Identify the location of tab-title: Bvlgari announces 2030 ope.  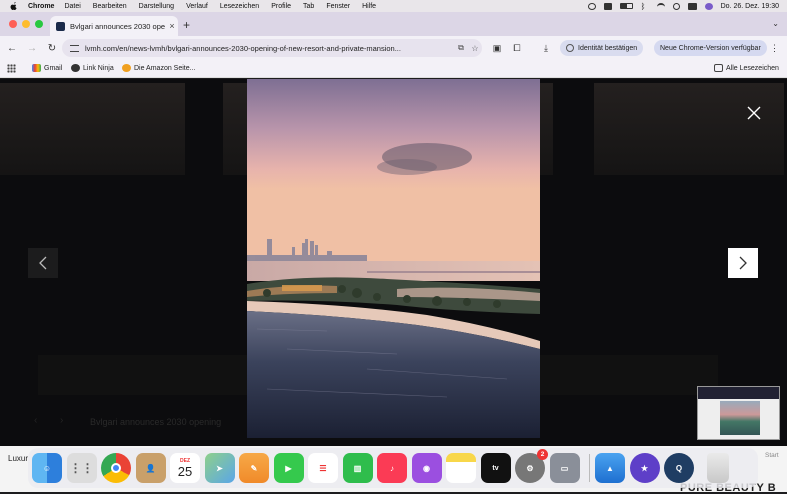
(118, 26).